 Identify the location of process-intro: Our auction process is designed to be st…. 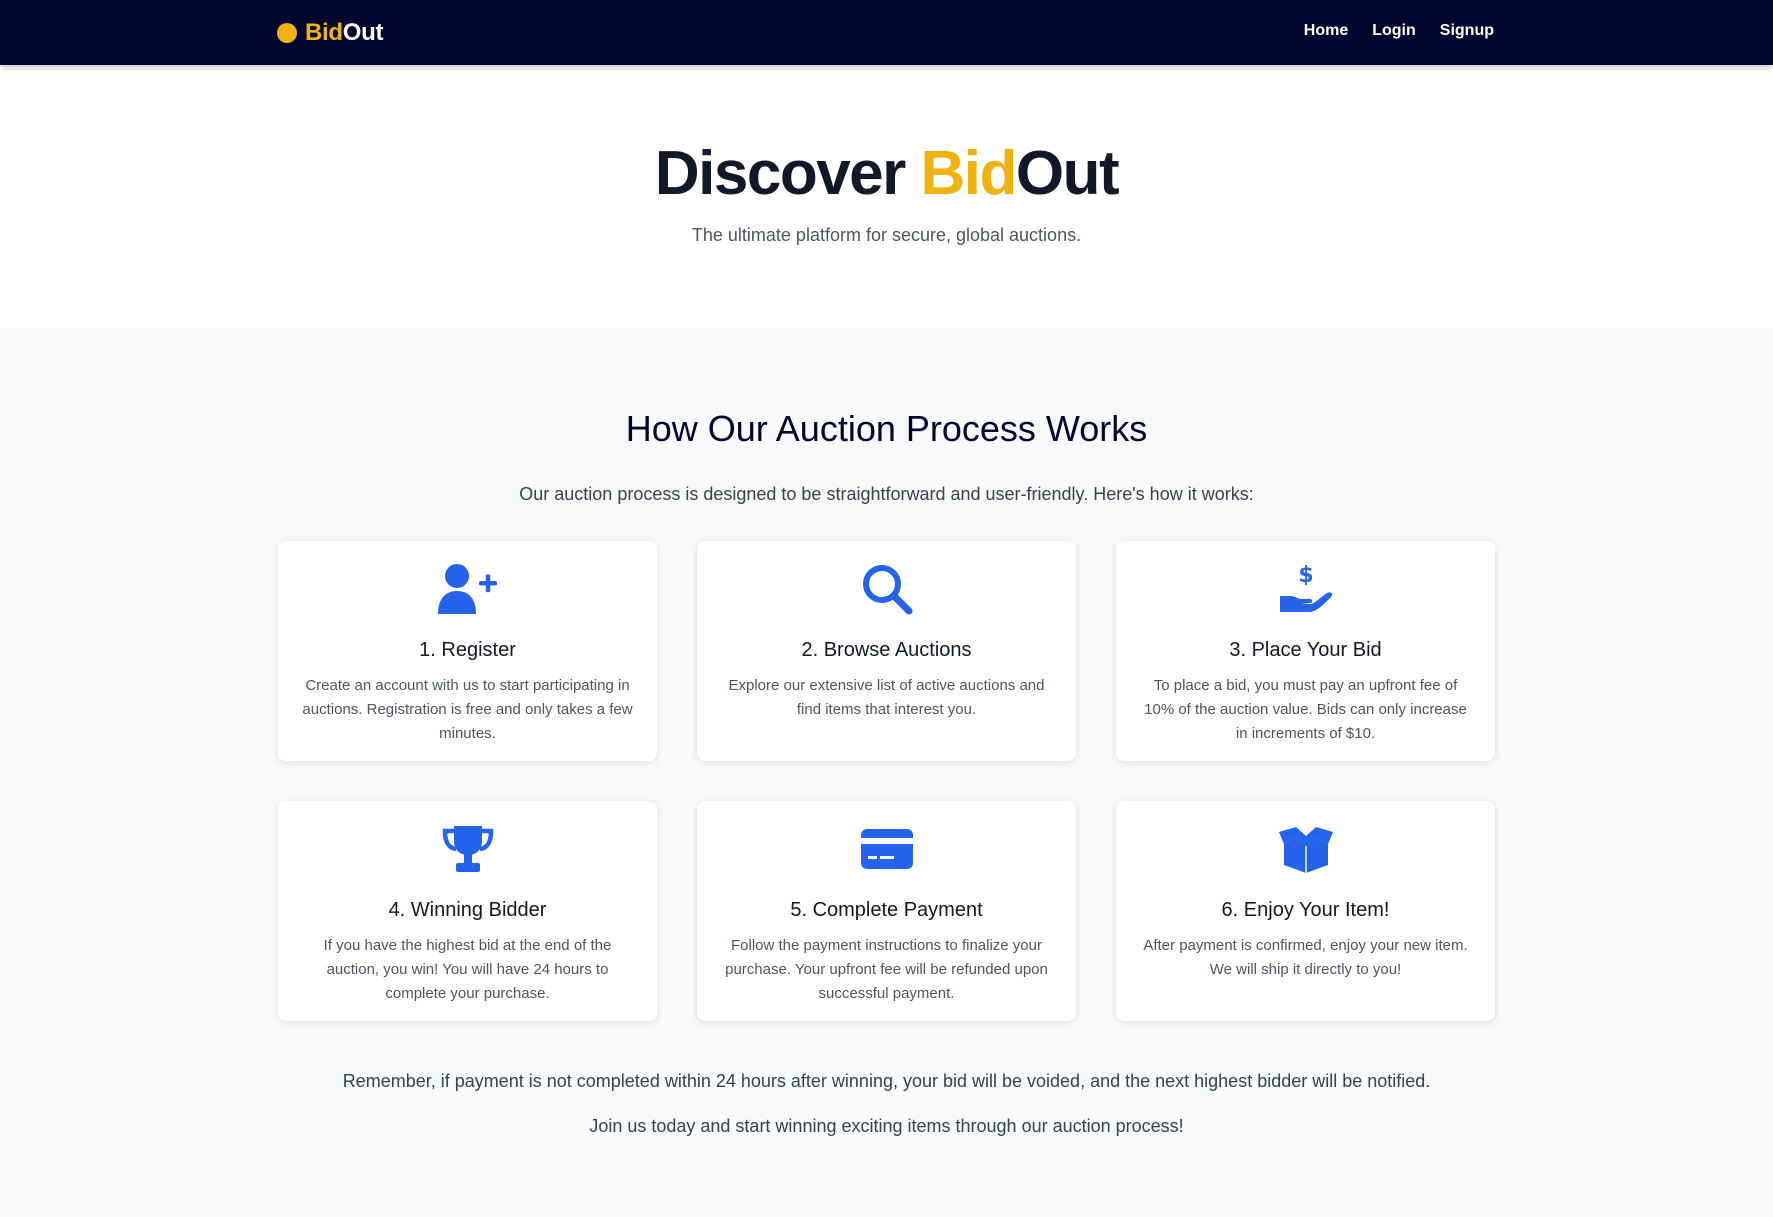
(886, 494).